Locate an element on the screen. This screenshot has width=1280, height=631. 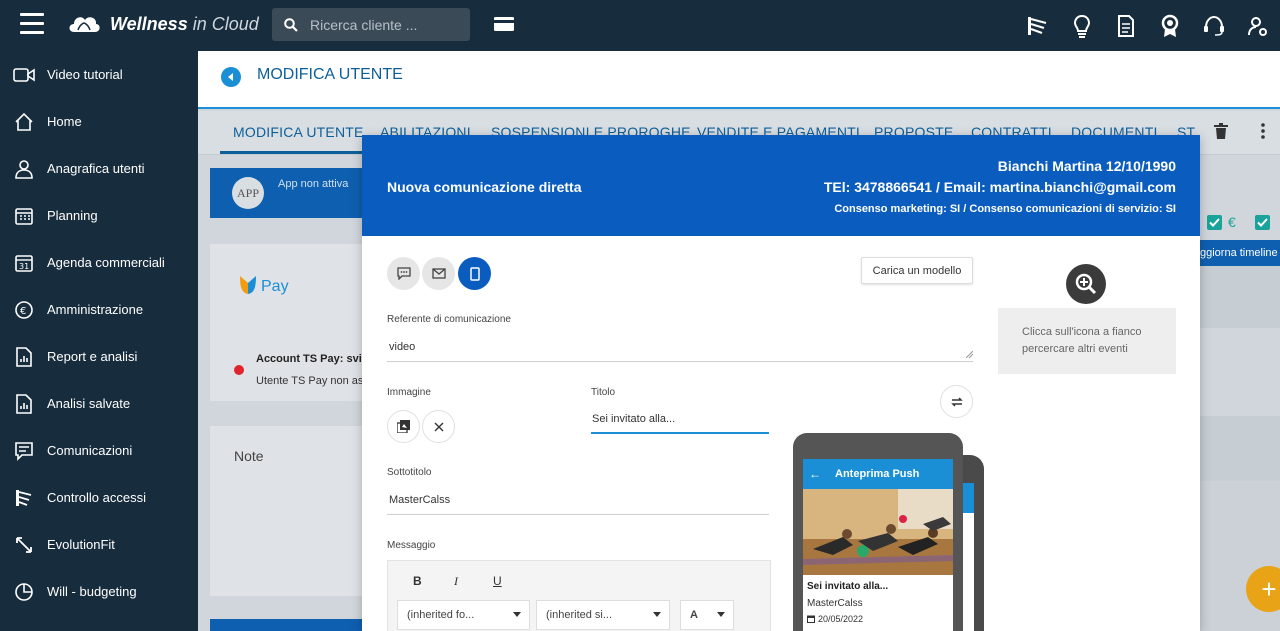
sidebar-item-agenda-commerciali: 31 Agenda commerciali is located at coordinates (99, 262).